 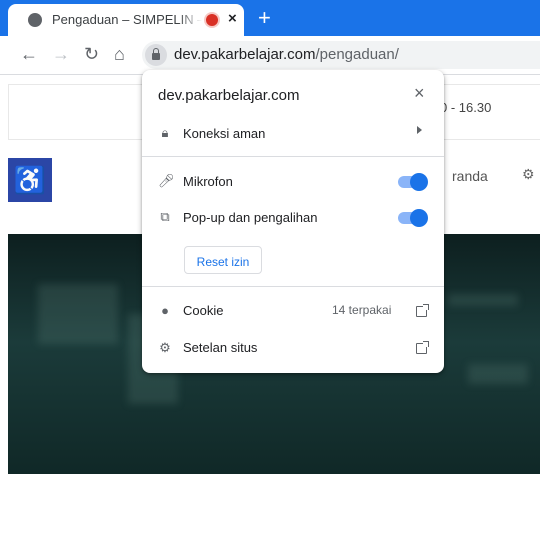 What do you see at coordinates (229, 95) in the screenshot?
I see `popup-domain: dev.pakarbelajar.com` at bounding box center [229, 95].